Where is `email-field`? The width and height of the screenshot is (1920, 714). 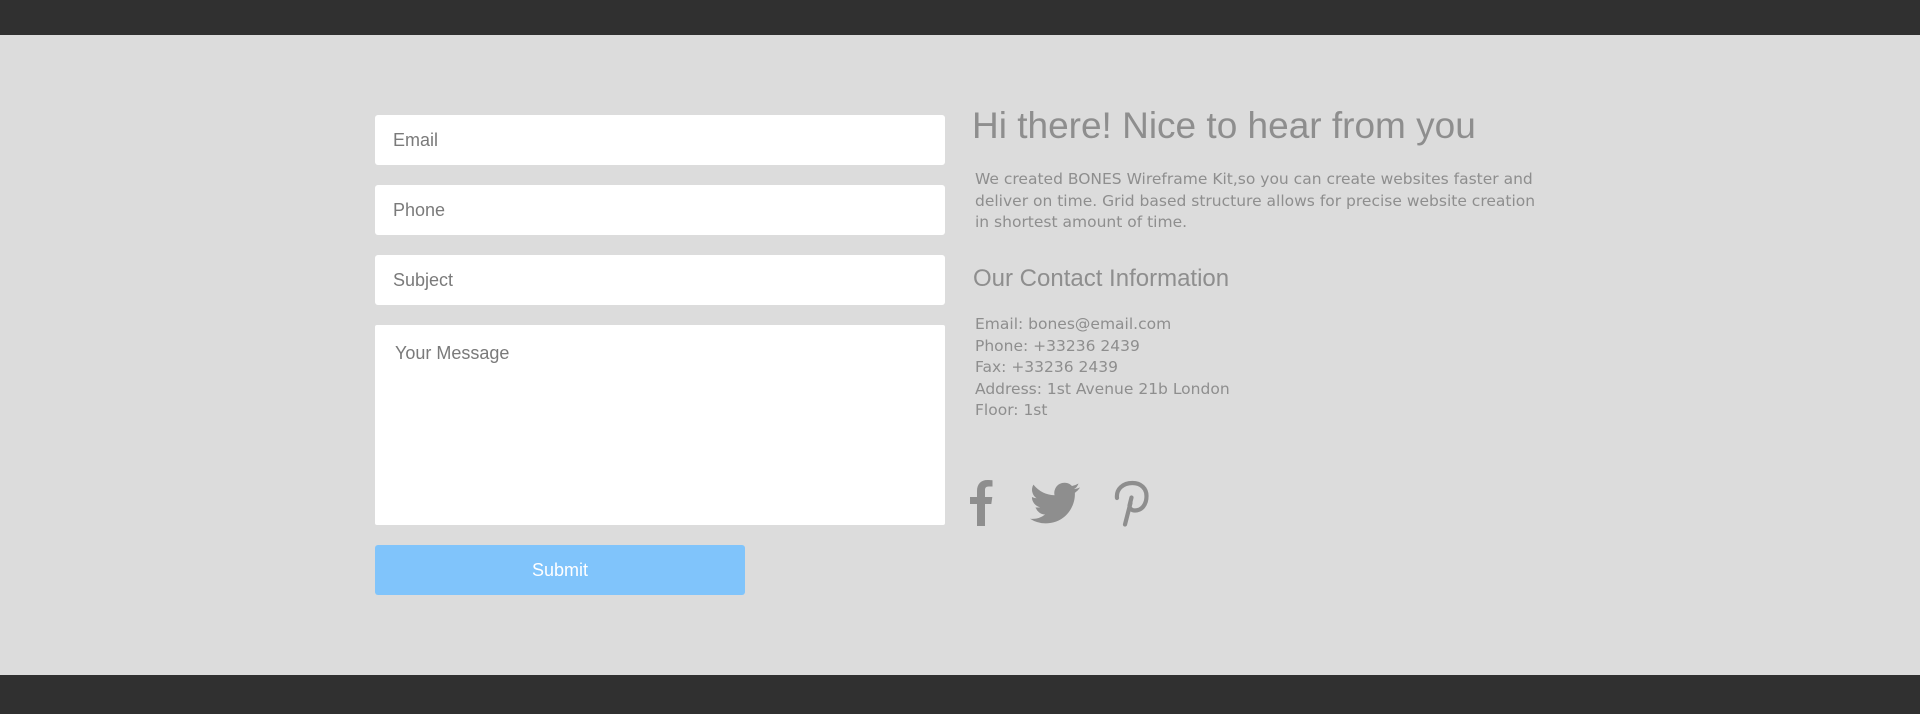
email-field is located at coordinates (660, 140).